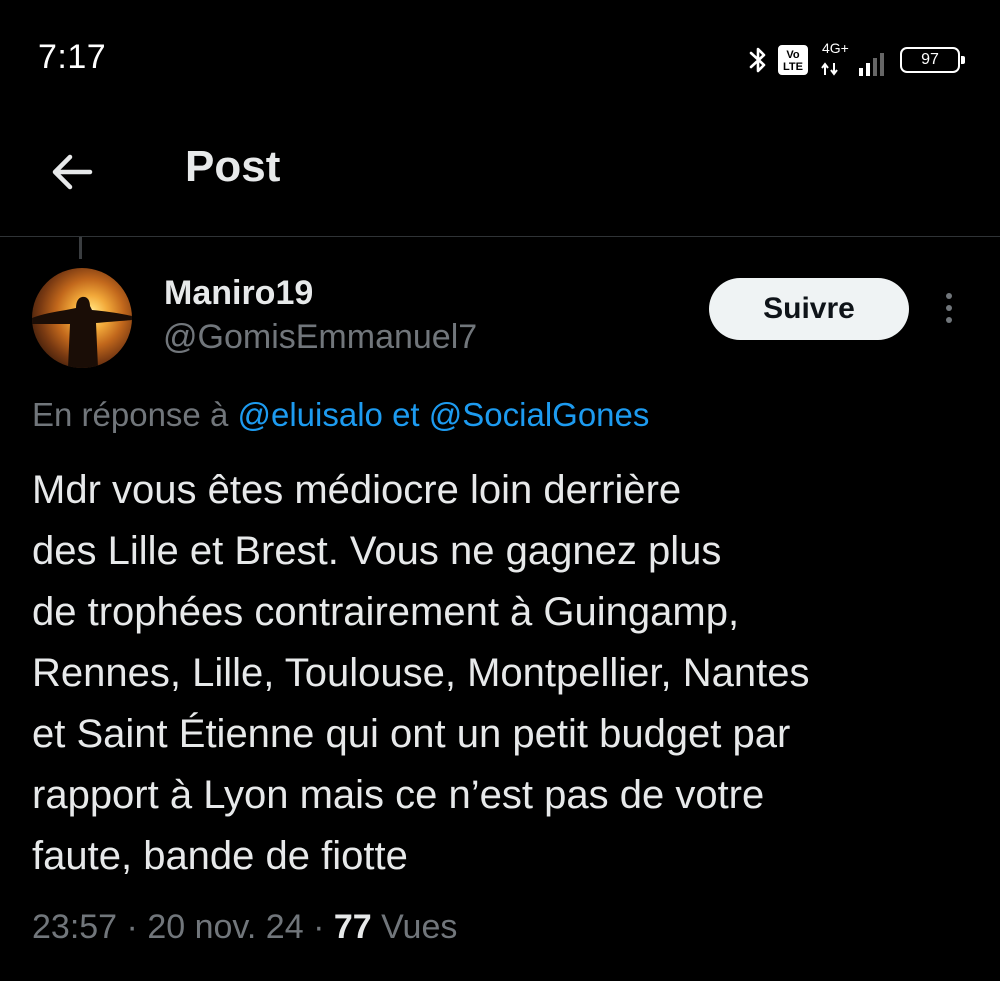 The height and width of the screenshot is (981, 1000). I want to click on battery-icon: 97, so click(932, 60).